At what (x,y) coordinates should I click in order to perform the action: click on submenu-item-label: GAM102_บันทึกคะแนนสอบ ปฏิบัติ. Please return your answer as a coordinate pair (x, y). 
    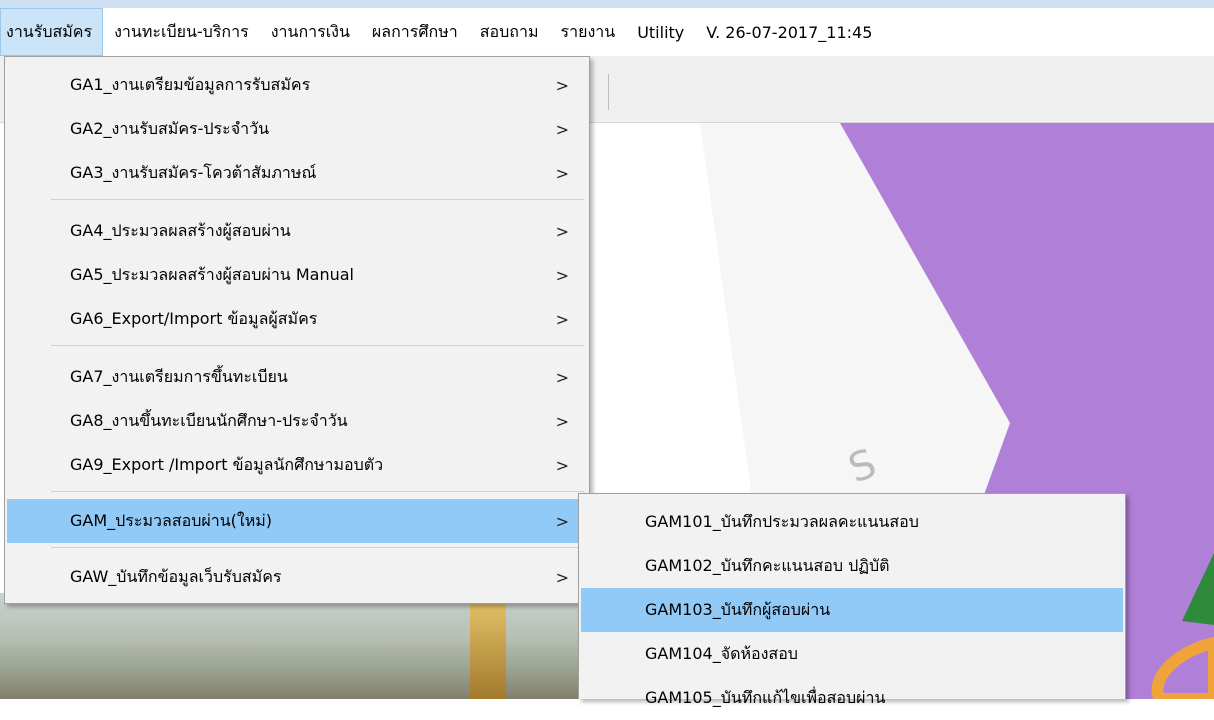
    Looking at the image, I should click on (767, 565).